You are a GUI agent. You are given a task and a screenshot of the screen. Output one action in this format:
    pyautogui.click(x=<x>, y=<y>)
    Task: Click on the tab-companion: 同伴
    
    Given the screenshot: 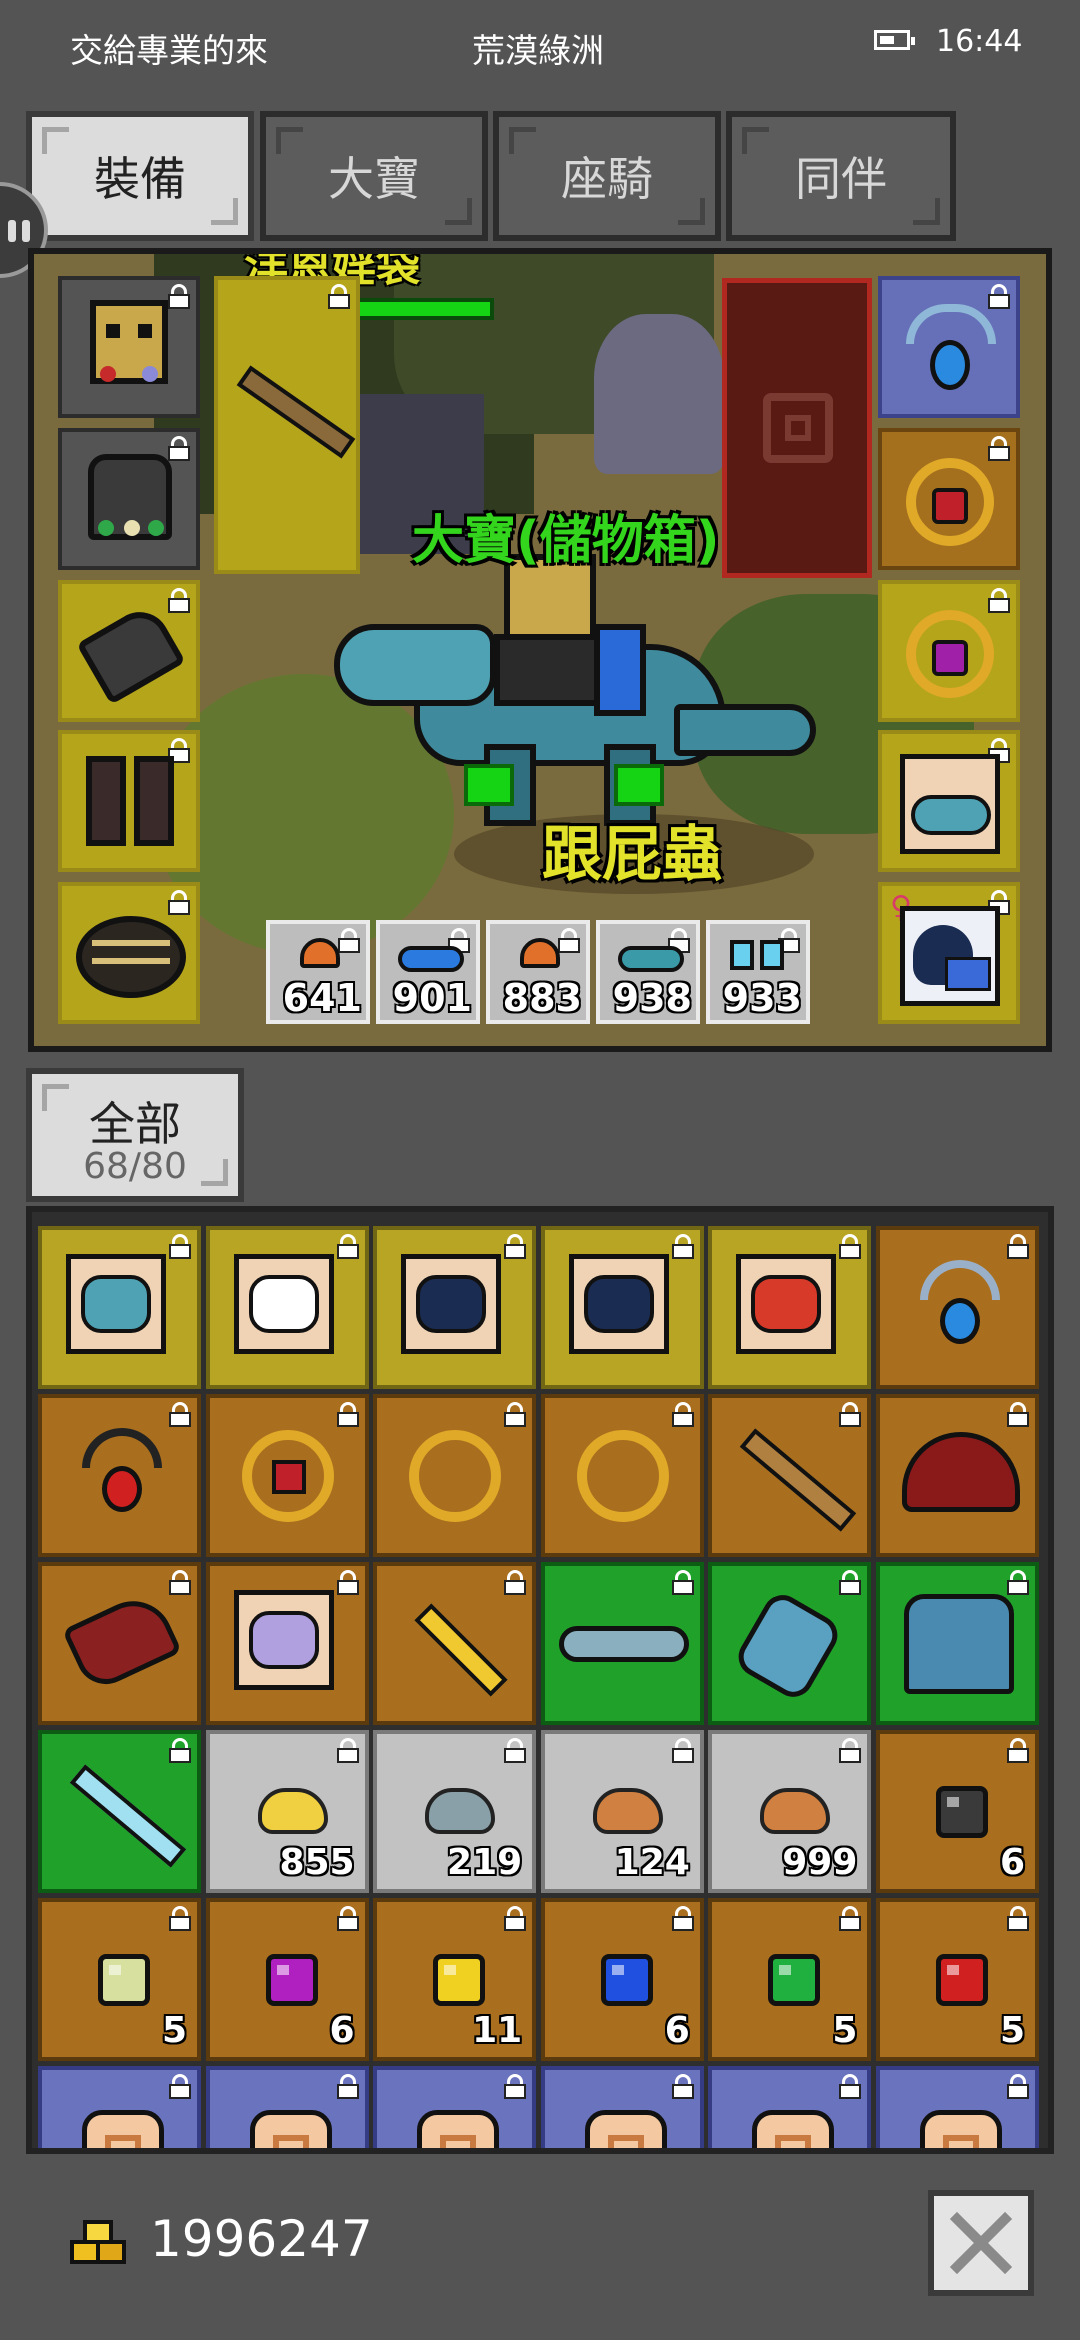 What is the action you would take?
    pyautogui.click(x=841, y=176)
    